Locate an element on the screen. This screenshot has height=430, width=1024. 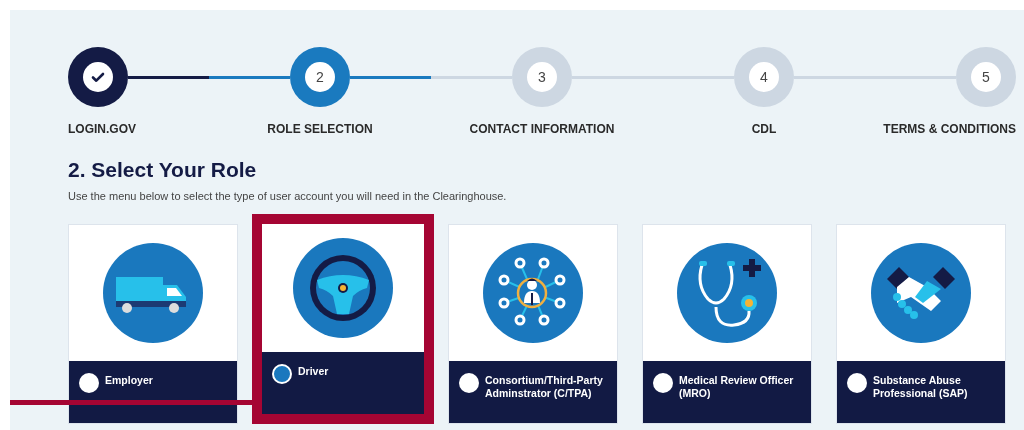
step-number: 5 is located at coordinates (986, 77).